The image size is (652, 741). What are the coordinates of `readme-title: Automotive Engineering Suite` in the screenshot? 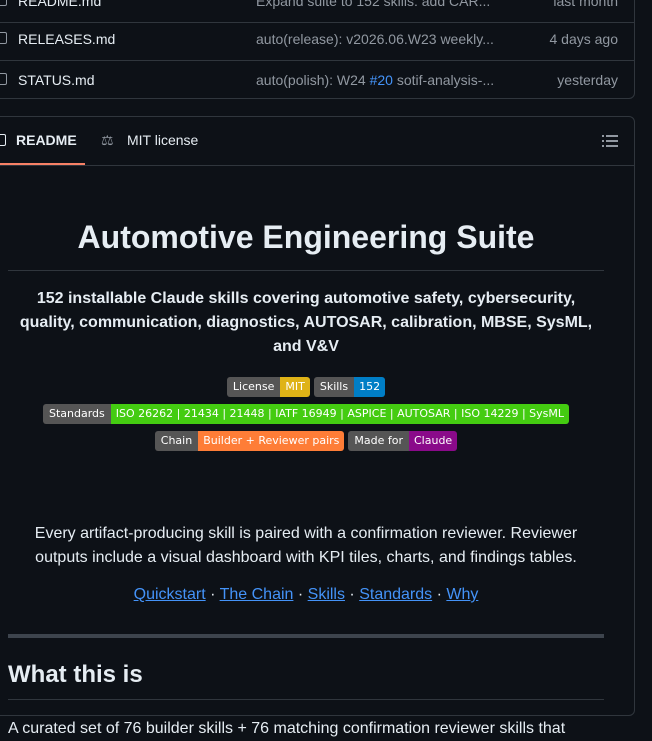 It's located at (306, 245).